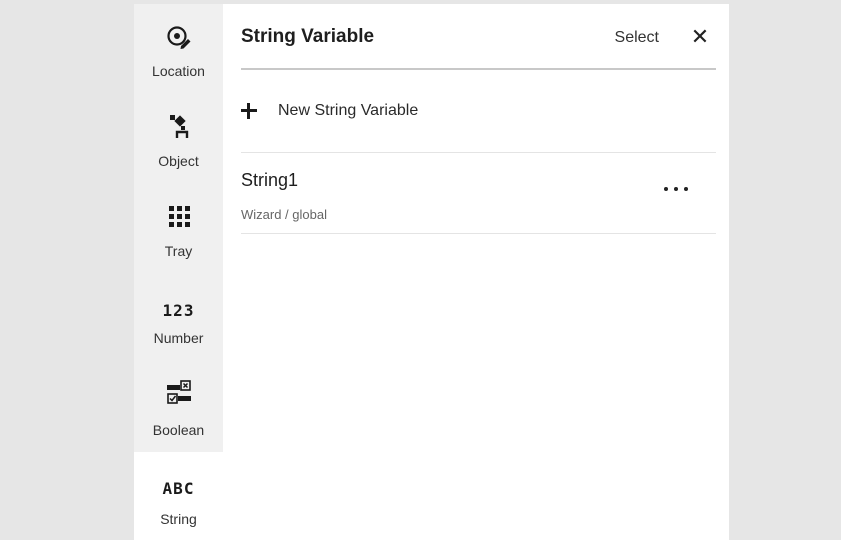  What do you see at coordinates (700, 37) in the screenshot?
I see `close-icon: ✕` at bounding box center [700, 37].